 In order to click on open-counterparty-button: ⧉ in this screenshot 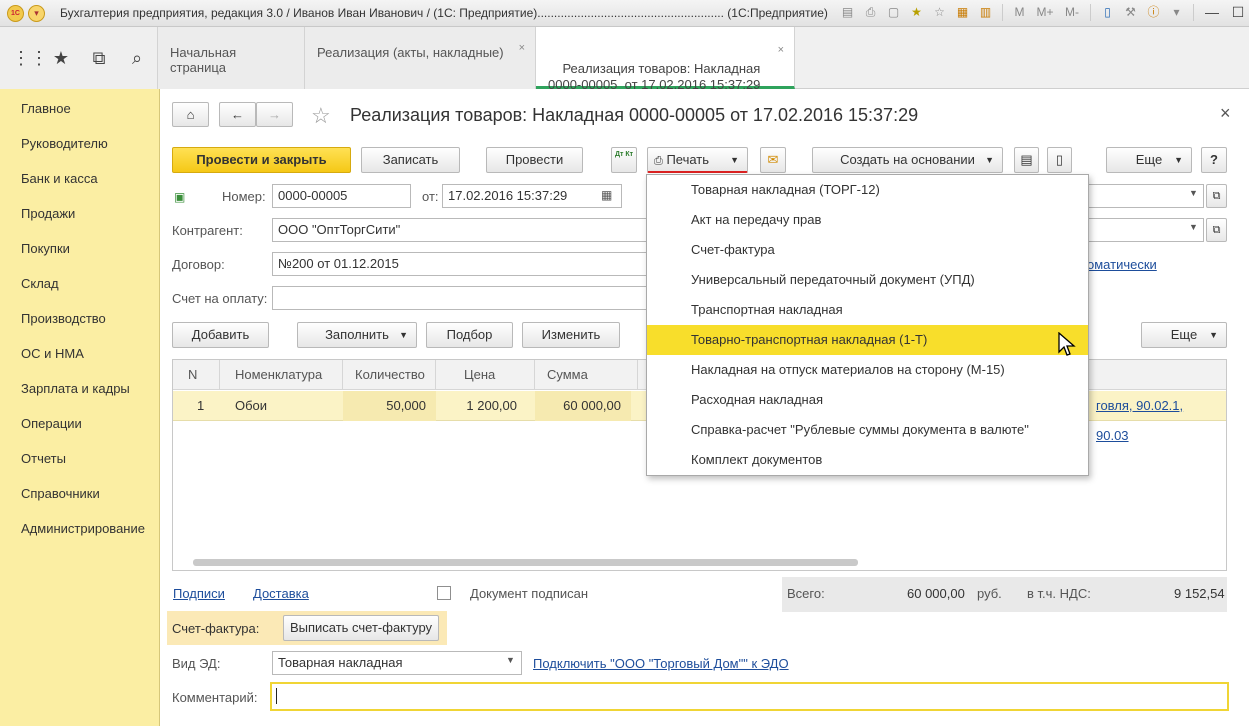, I will do `click(1216, 230)`.